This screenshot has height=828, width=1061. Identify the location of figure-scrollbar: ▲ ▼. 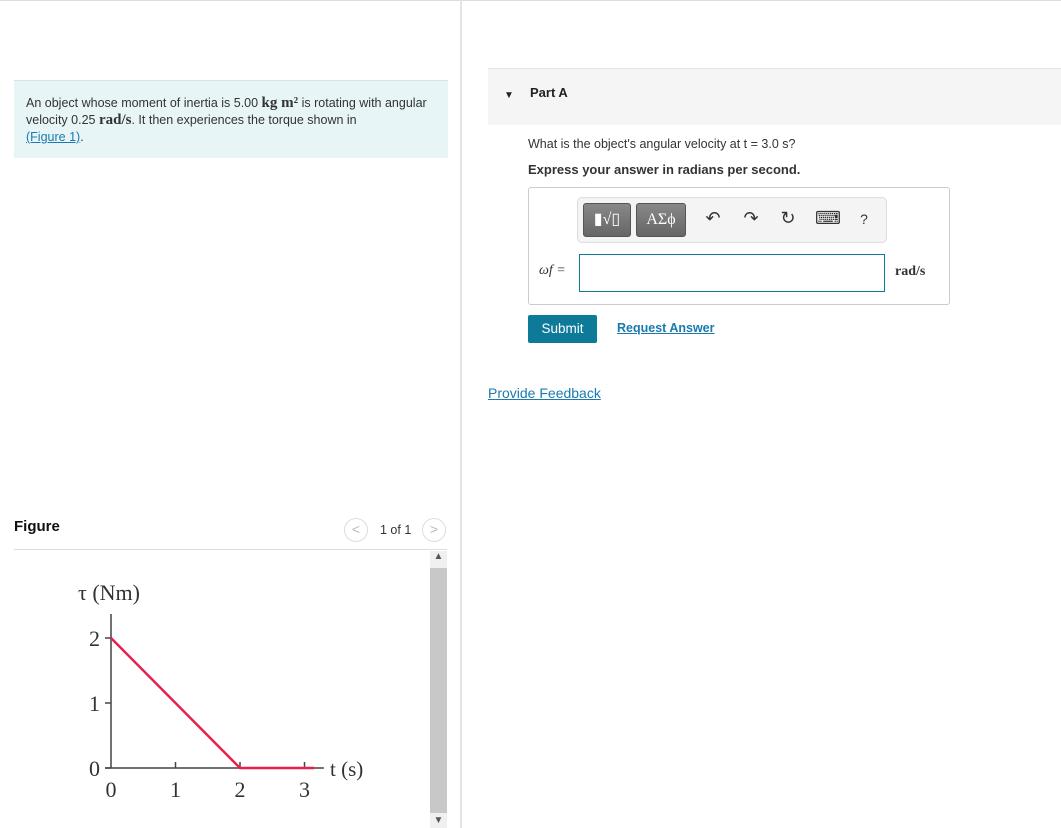
(438, 689).